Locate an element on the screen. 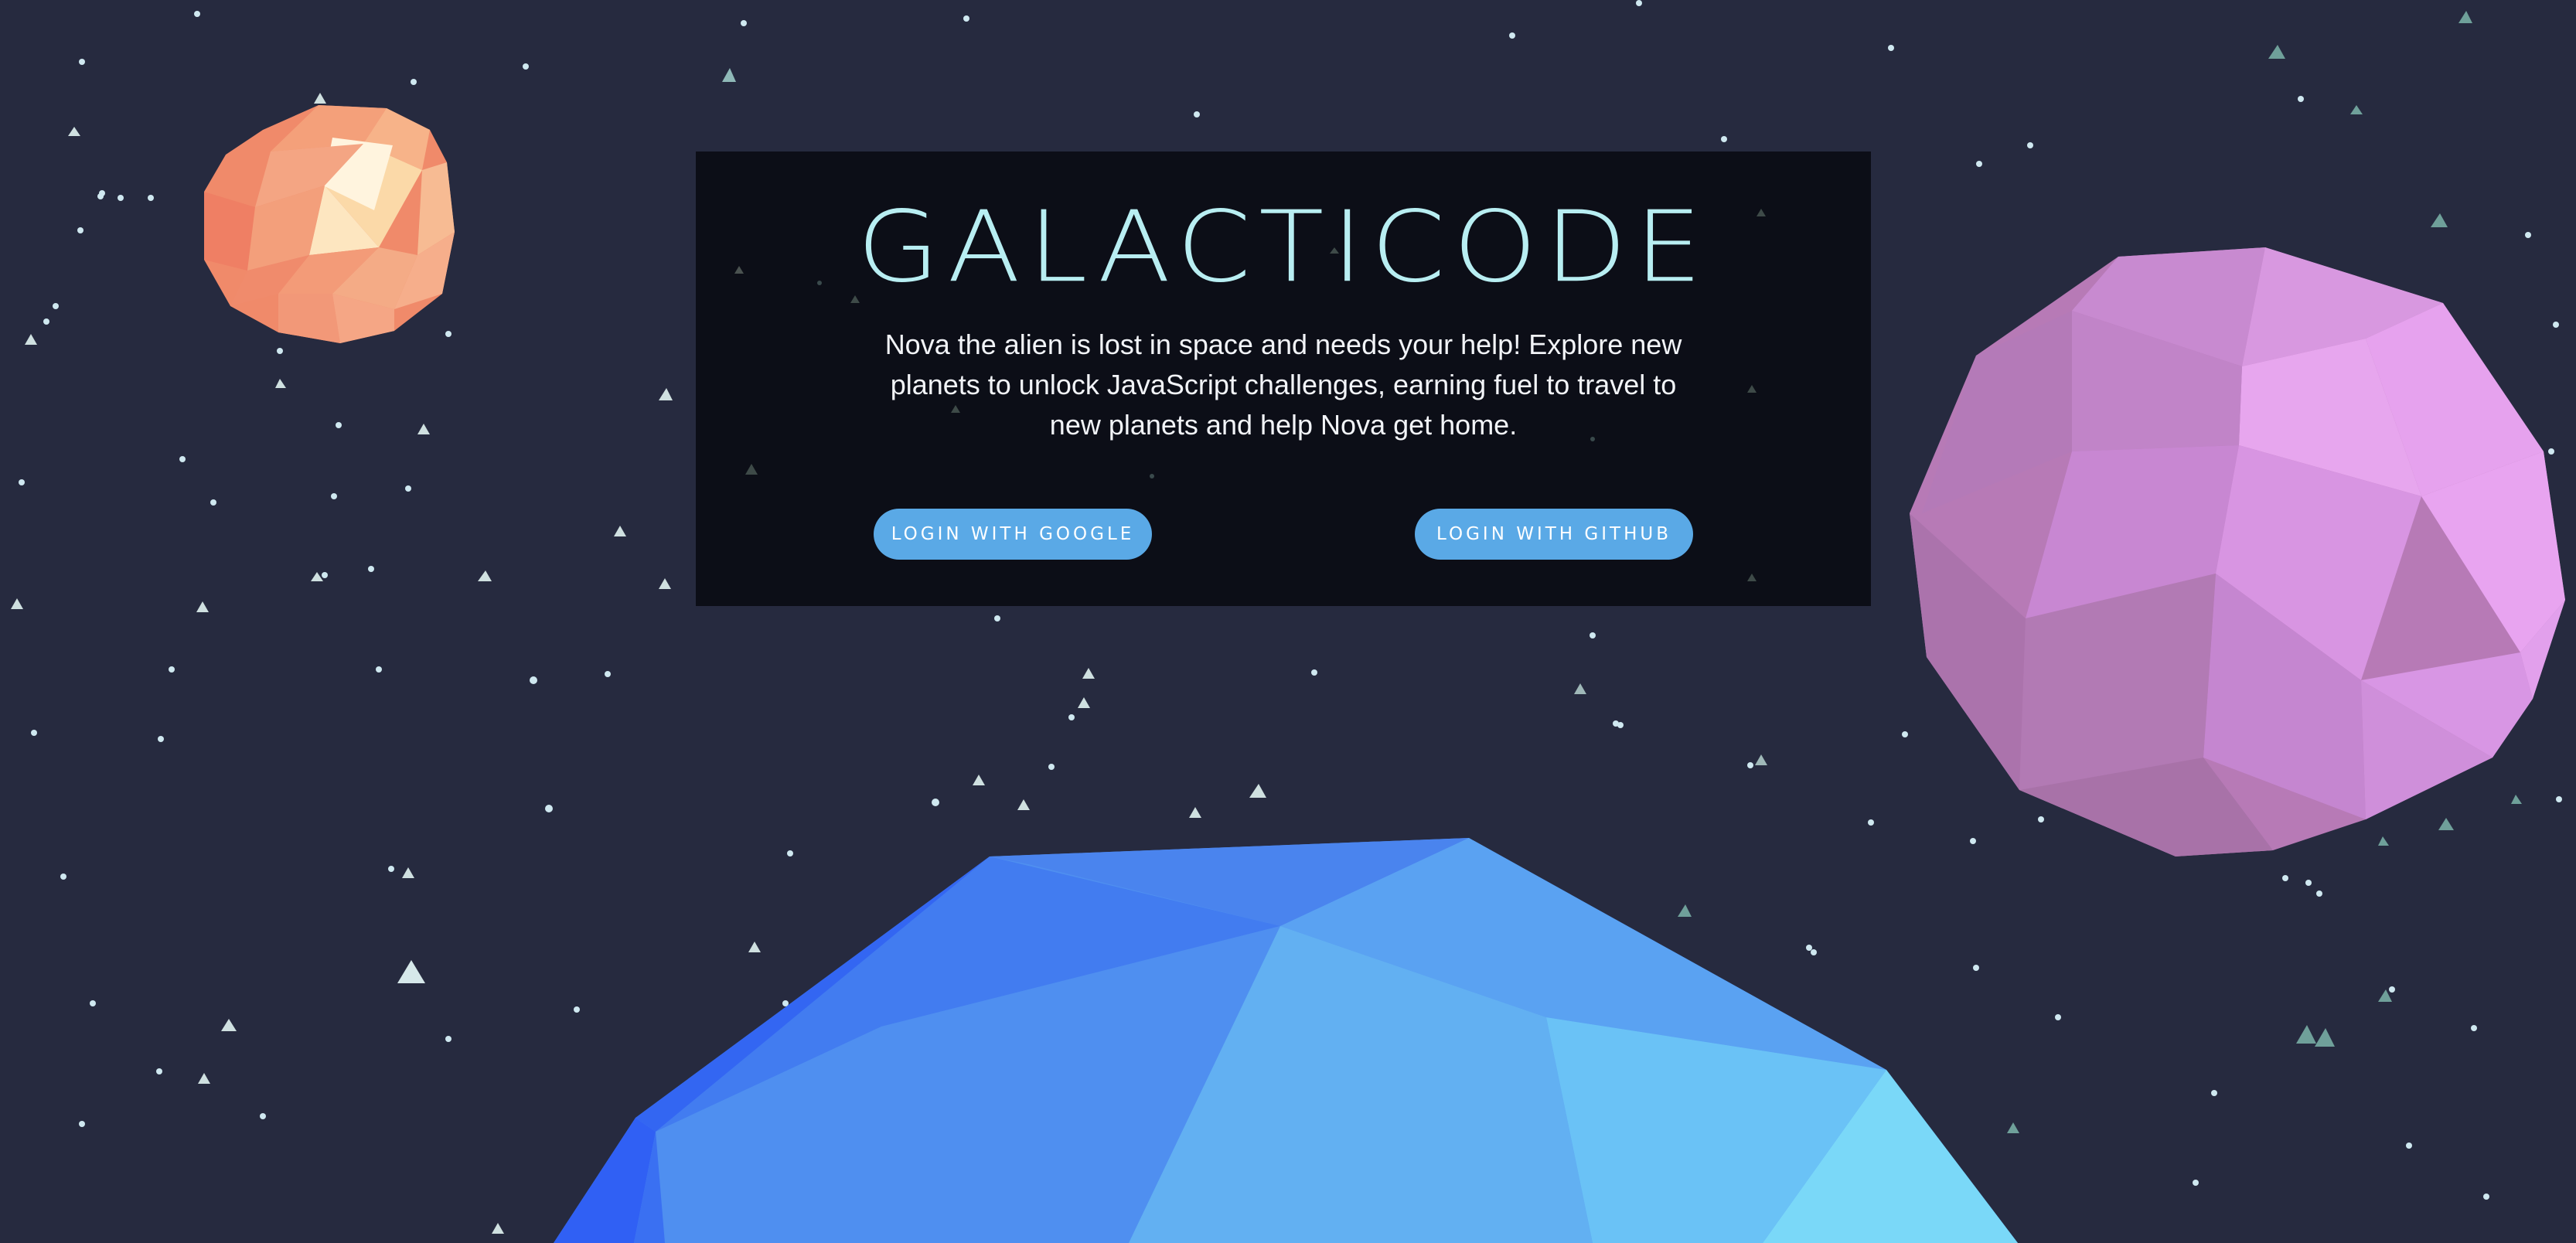 This screenshot has height=1243, width=2576. orange-planet is located at coordinates (329, 224).